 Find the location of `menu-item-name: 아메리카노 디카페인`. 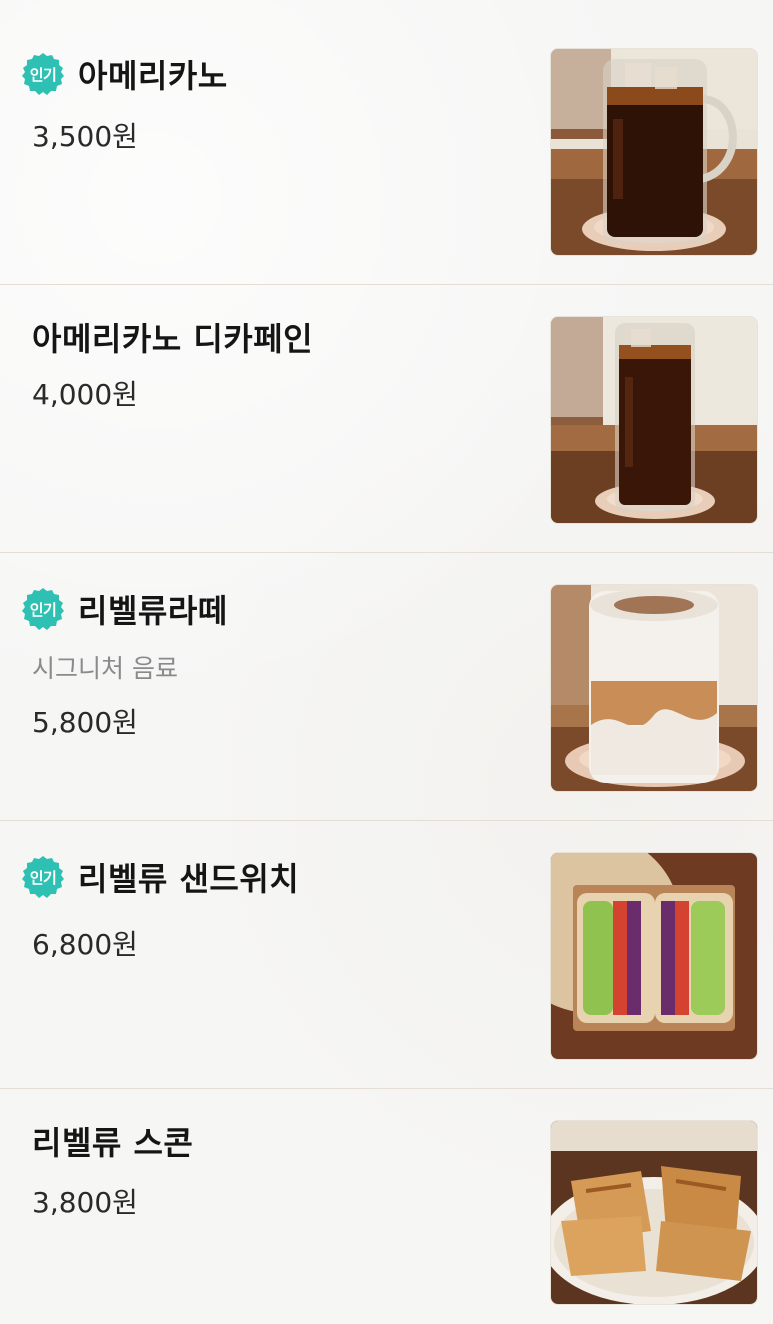

menu-item-name: 아메리카노 디카페인 is located at coordinates (173, 339).